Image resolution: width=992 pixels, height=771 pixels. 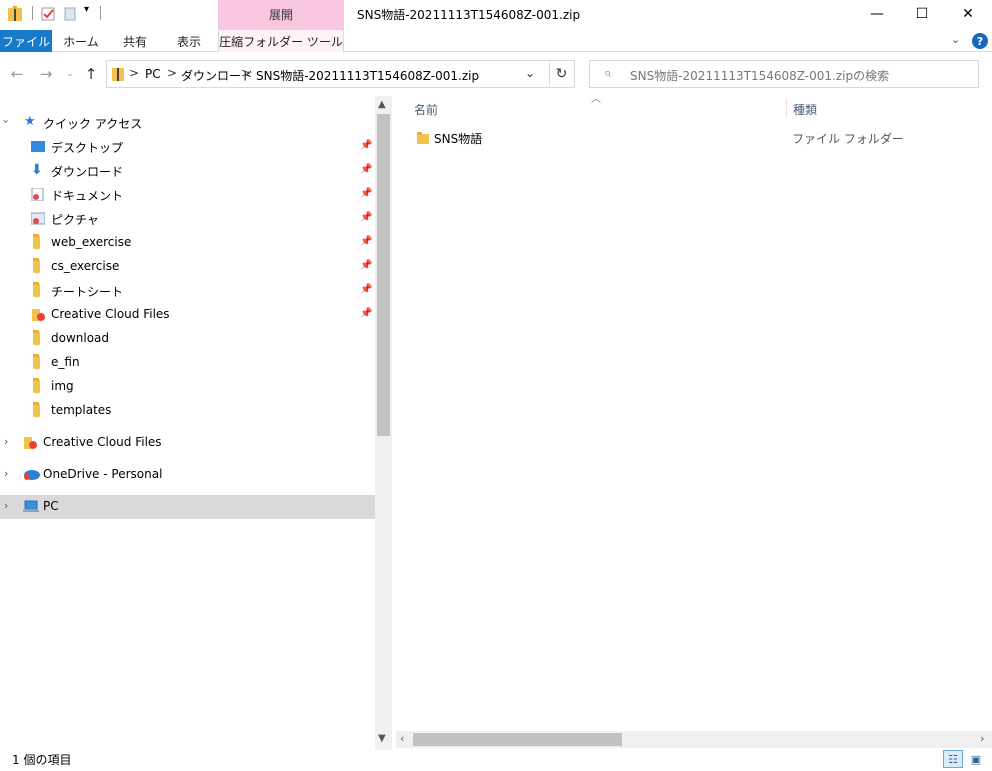 I want to click on scroll-up-icon: ▲, so click(x=382, y=104).